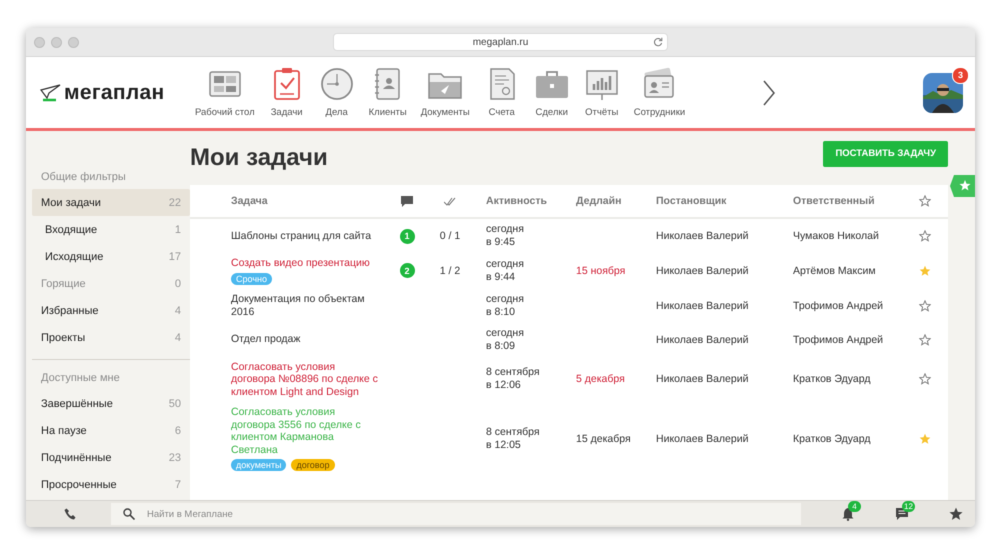 This screenshot has width=1000, height=560. I want to click on column-header: Постановщик, so click(724, 201).